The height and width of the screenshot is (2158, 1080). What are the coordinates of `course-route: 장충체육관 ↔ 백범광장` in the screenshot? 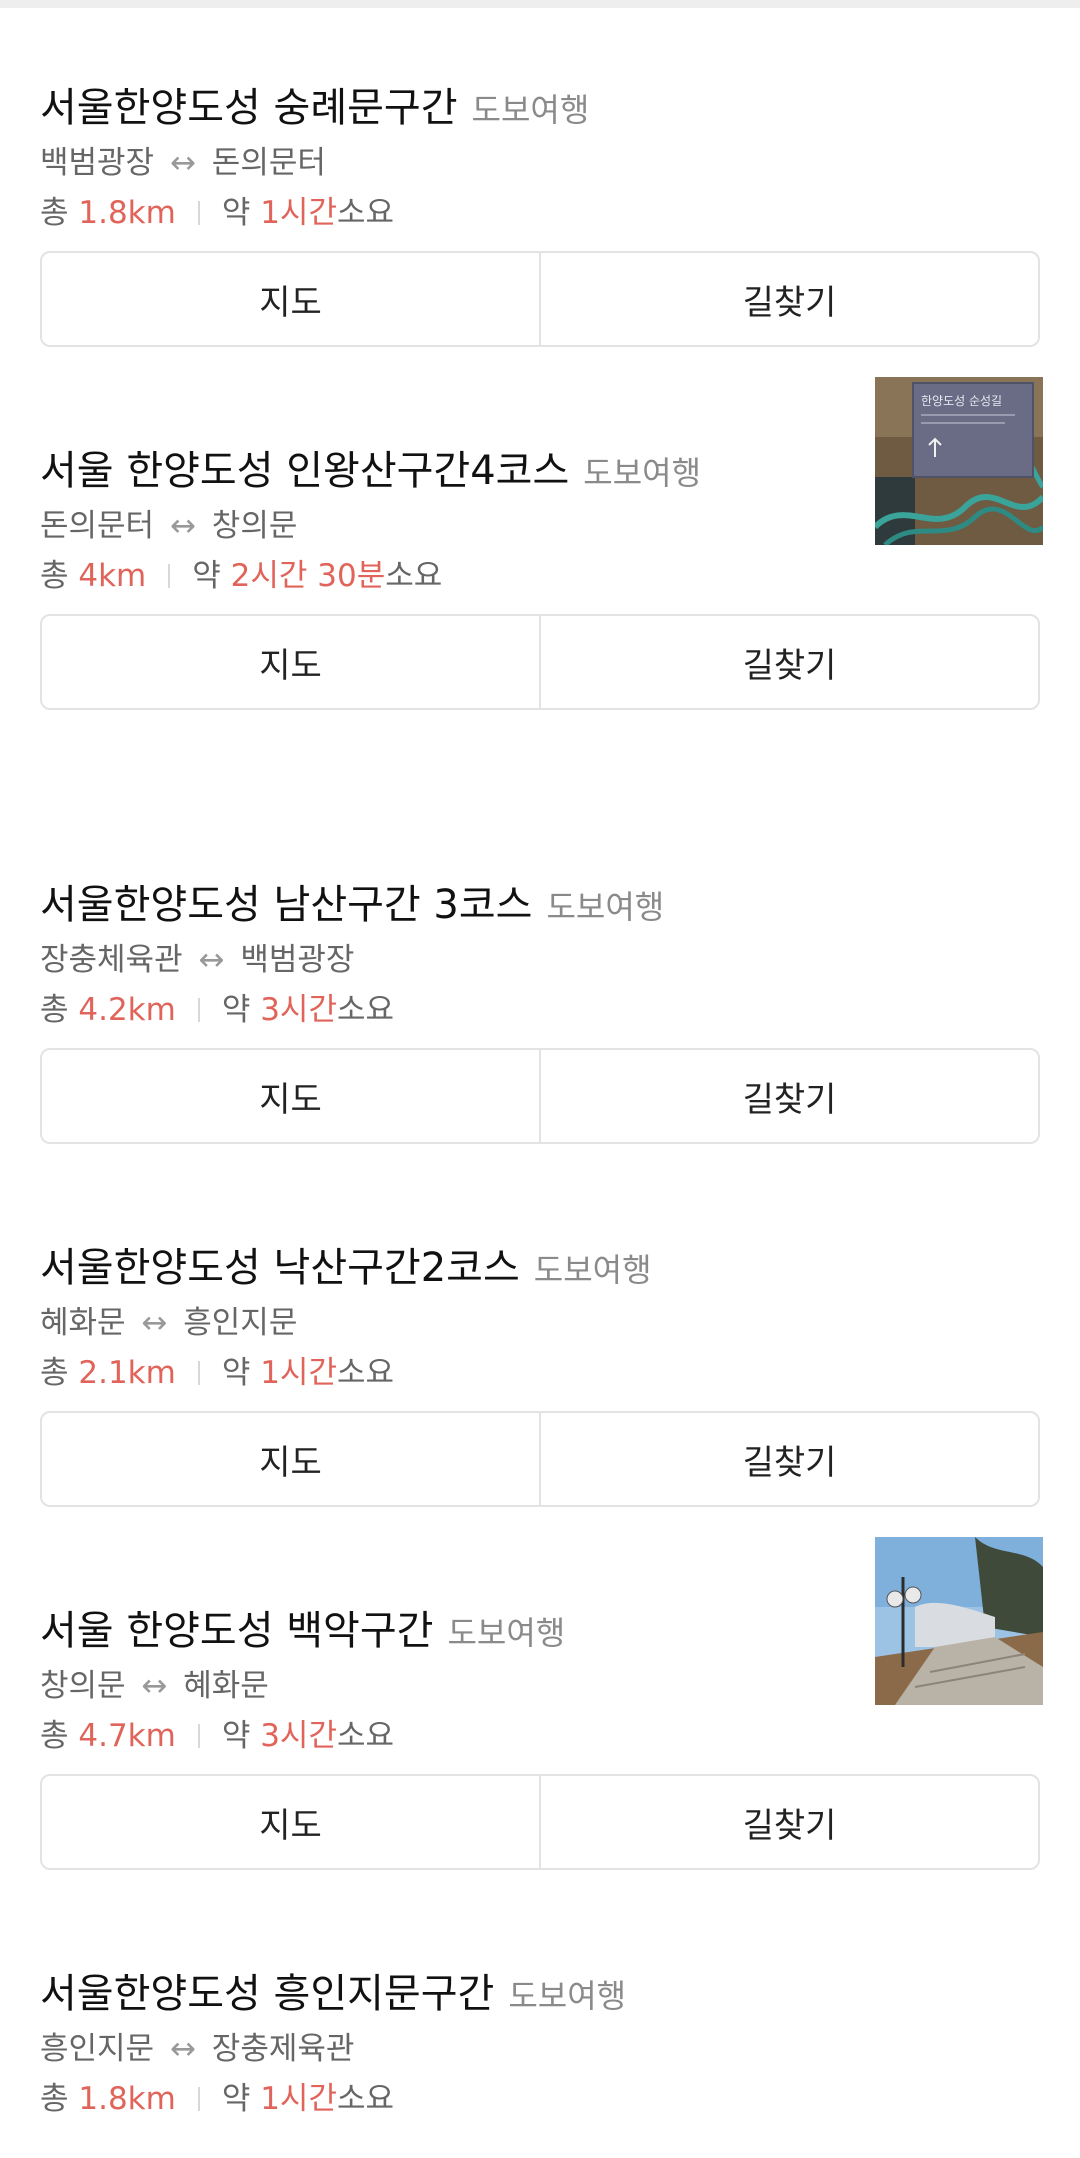 It's located at (197, 956).